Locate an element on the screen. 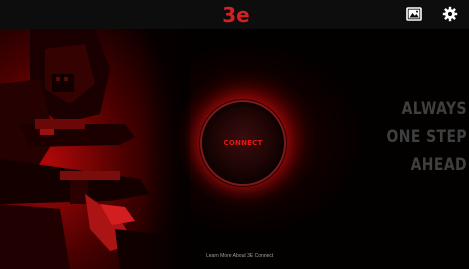 The width and height of the screenshot is (469, 269). settings-icon is located at coordinates (450, 14).